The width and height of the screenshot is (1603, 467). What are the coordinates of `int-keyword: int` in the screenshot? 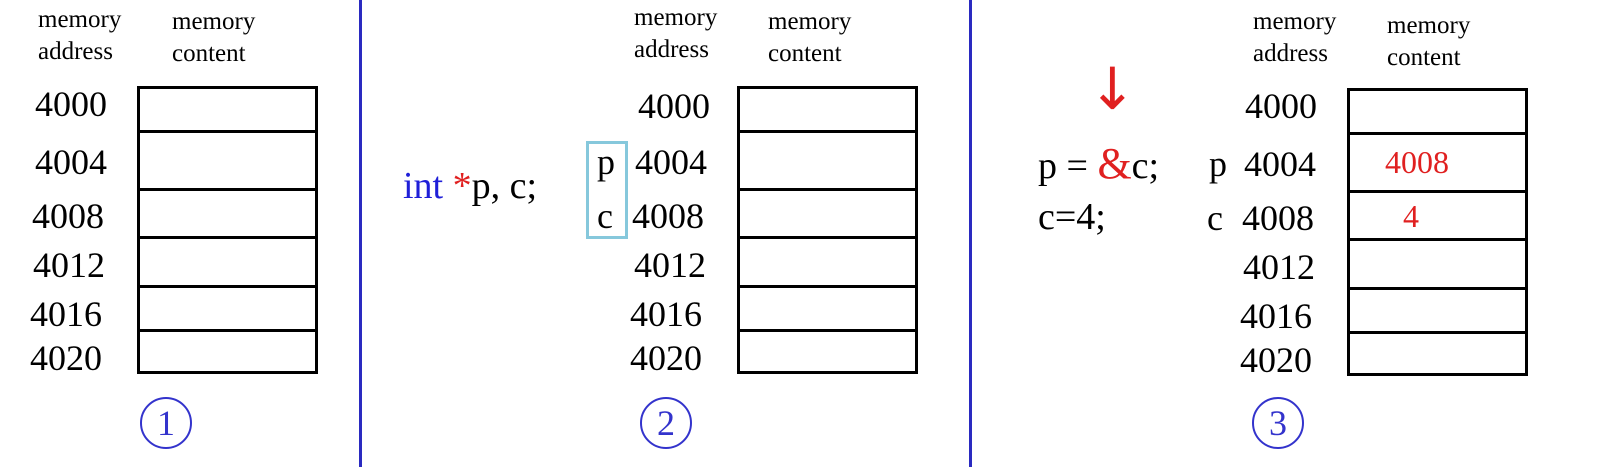 It's located at (423, 186).